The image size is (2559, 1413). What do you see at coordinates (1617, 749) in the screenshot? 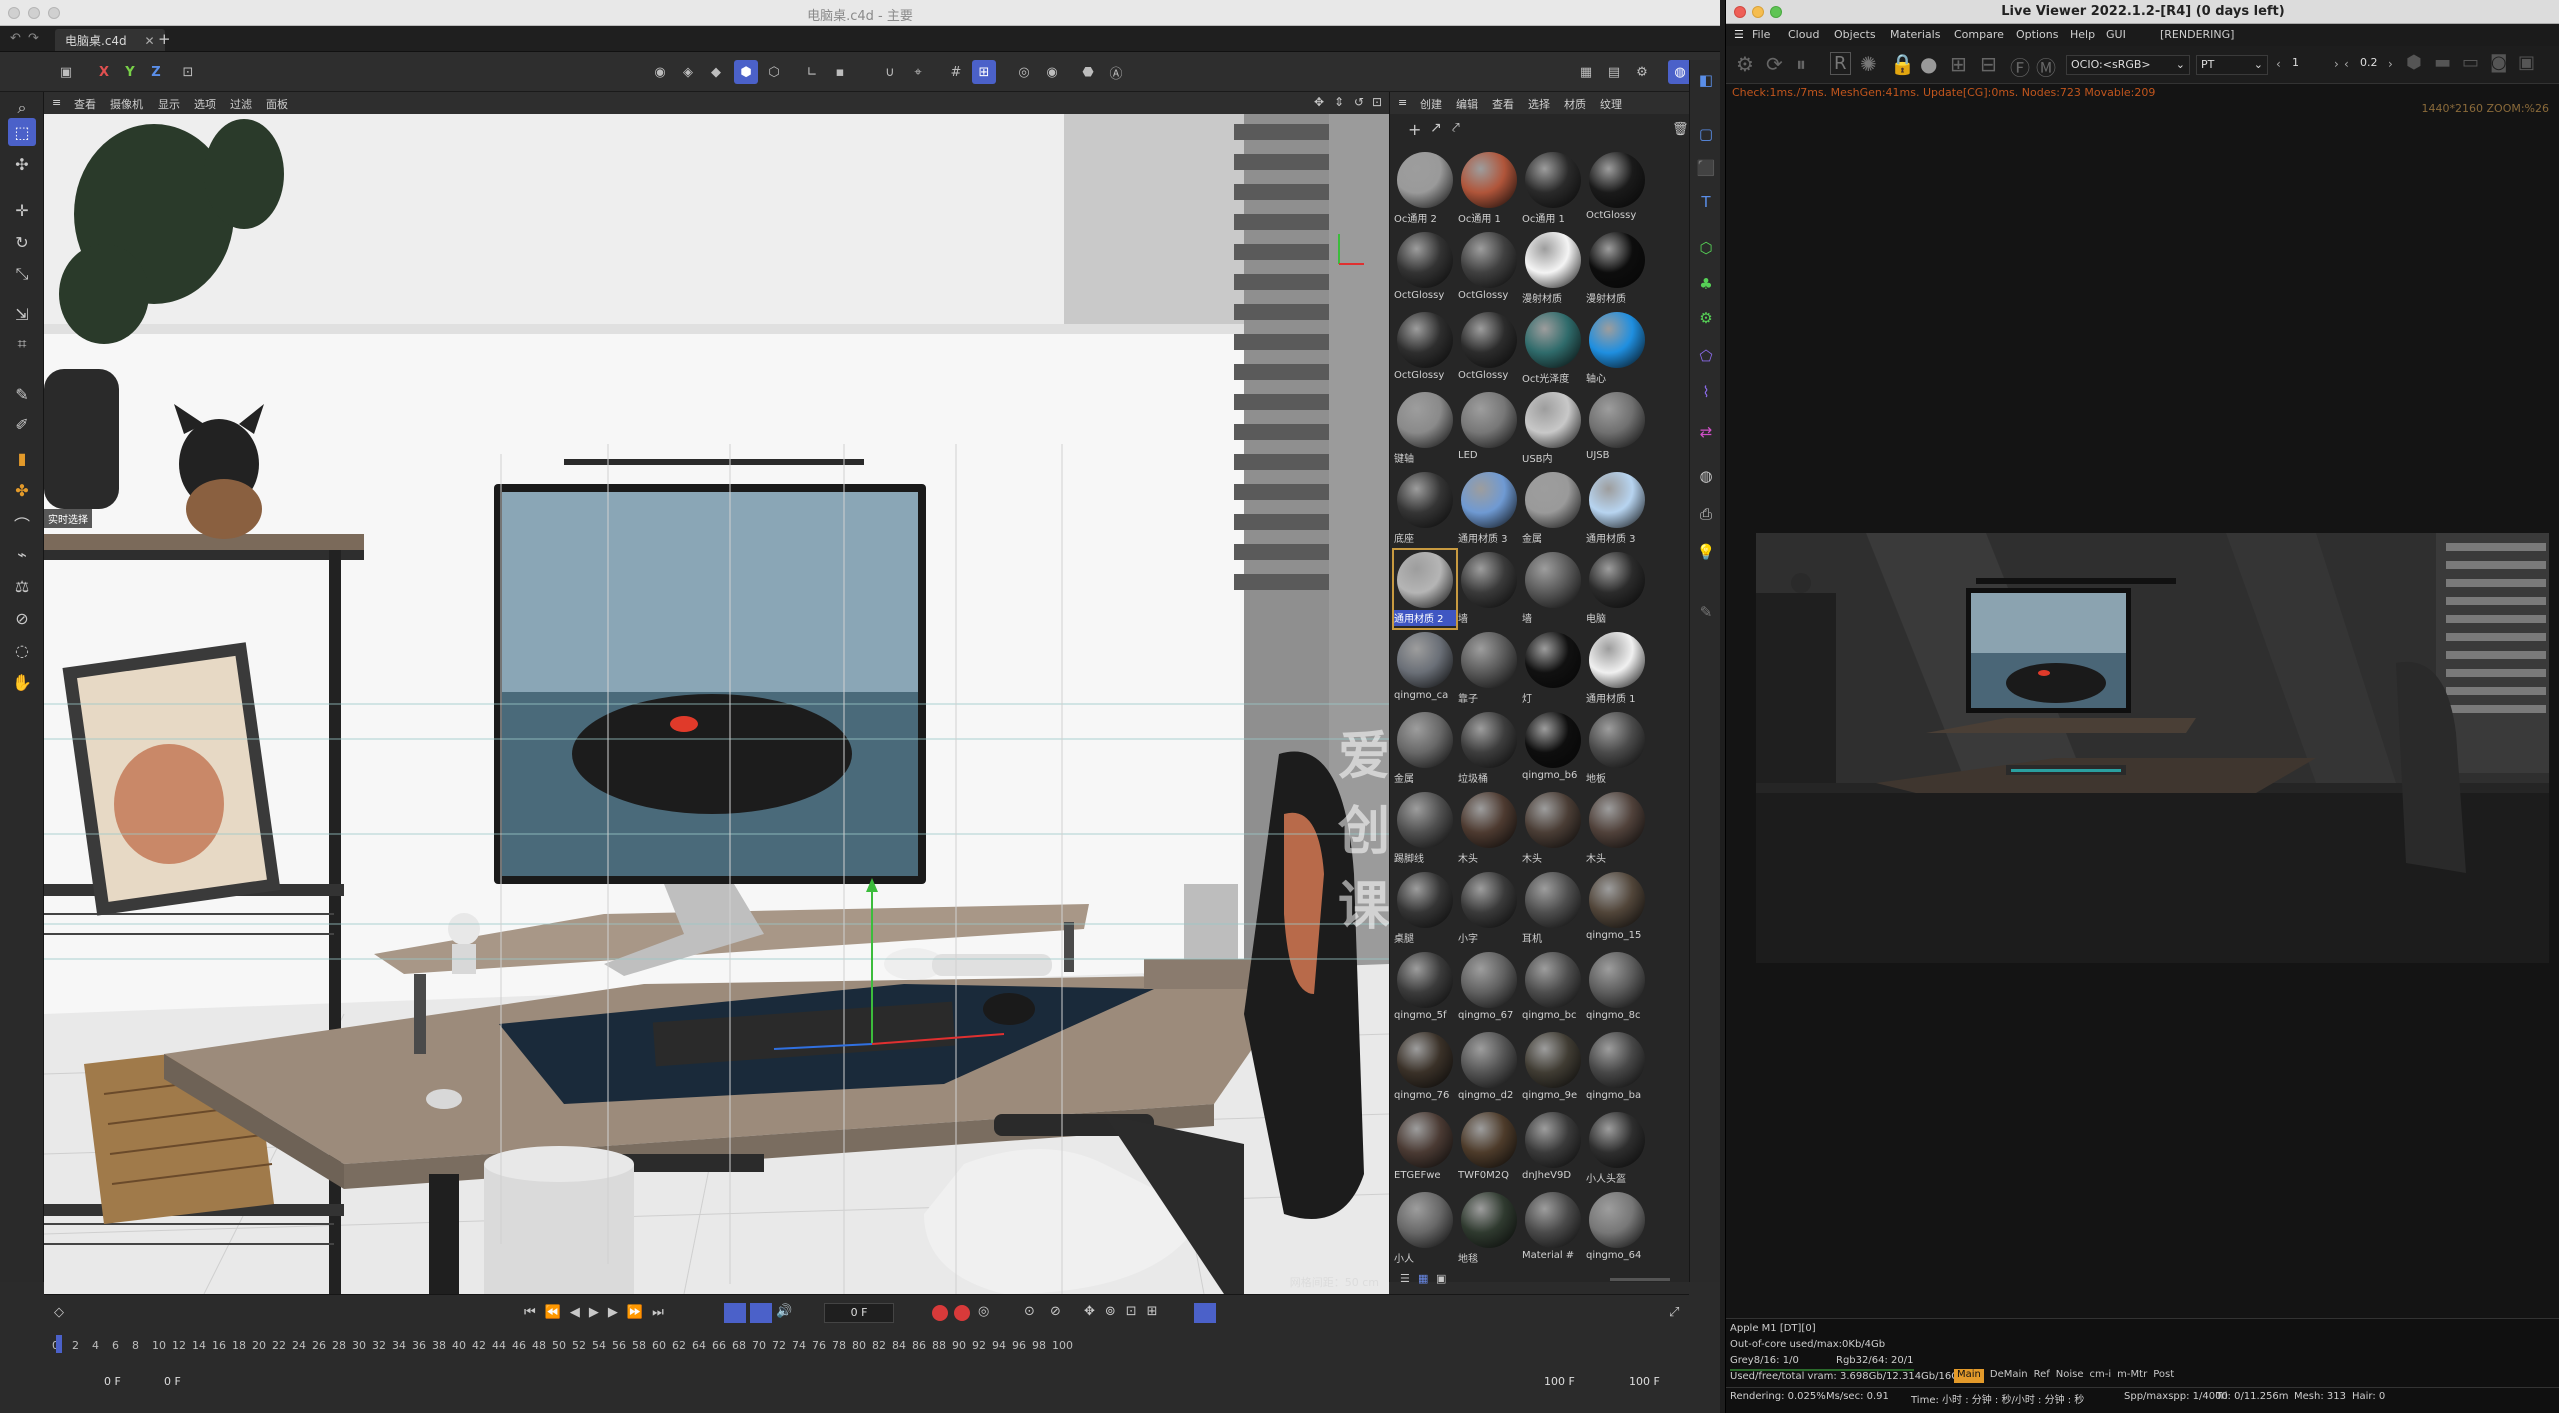
I see `material-item: 地板` at bounding box center [1617, 749].